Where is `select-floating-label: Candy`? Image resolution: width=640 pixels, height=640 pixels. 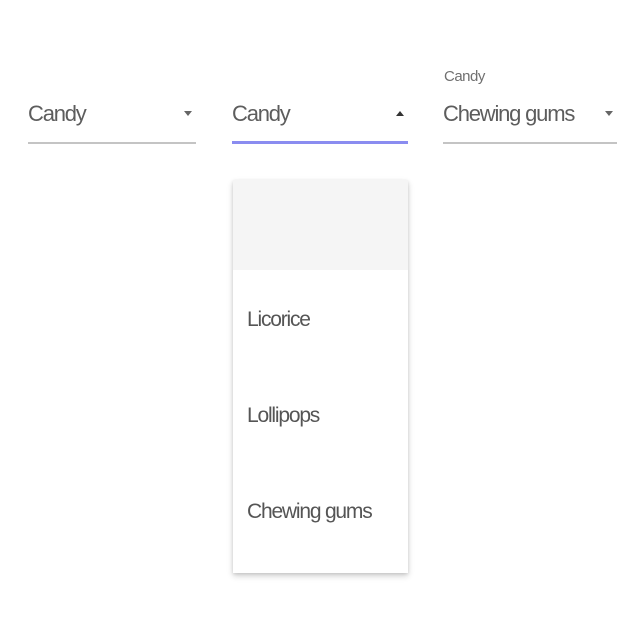 select-floating-label: Candy is located at coordinates (464, 76).